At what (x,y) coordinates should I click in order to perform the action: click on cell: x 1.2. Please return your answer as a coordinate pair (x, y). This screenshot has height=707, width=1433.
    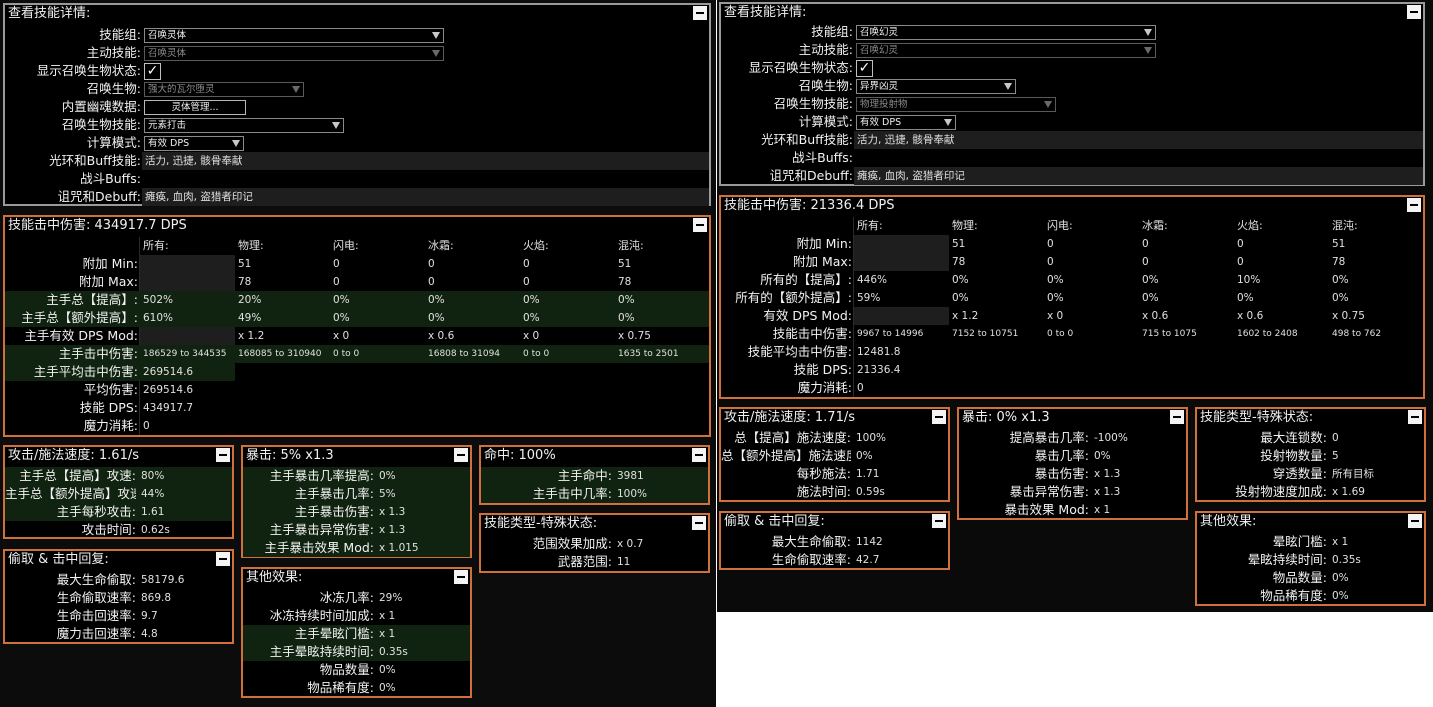
    Looking at the image, I should click on (965, 316).